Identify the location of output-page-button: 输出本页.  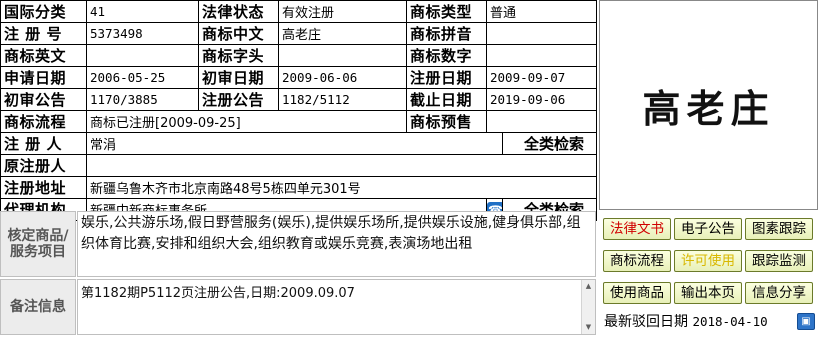
(708, 293).